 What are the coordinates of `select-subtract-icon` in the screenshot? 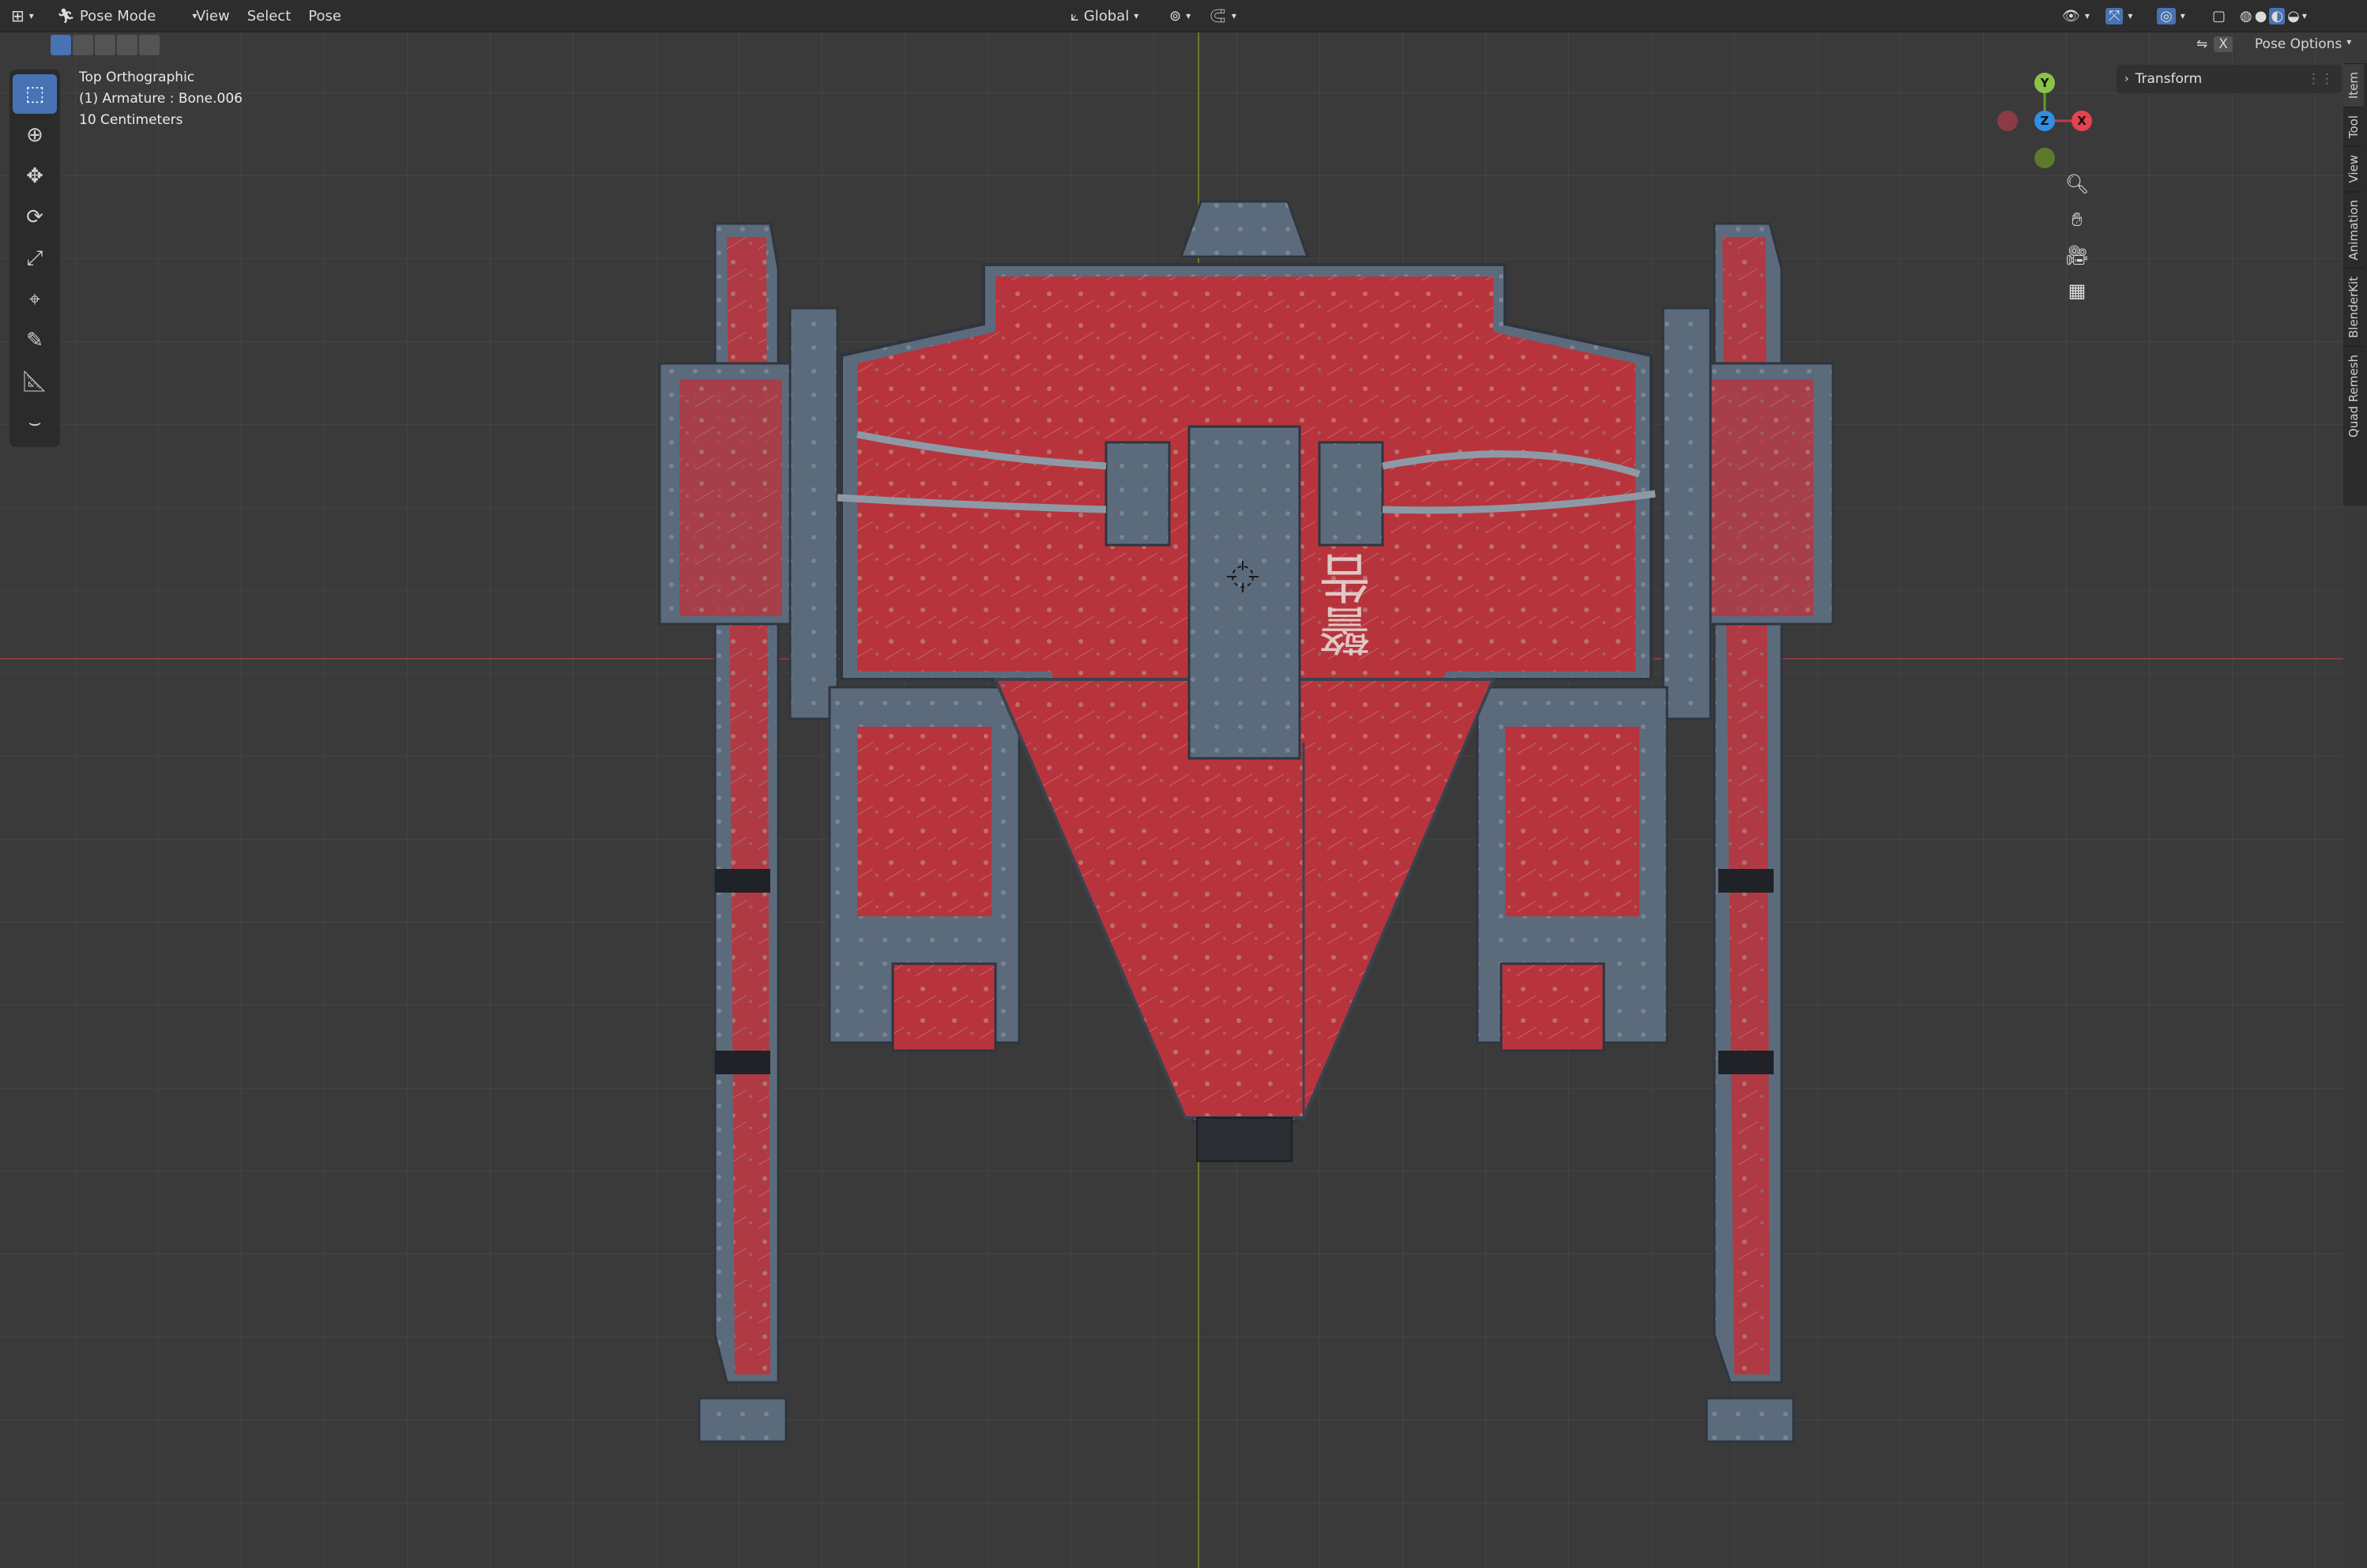 It's located at (105, 45).